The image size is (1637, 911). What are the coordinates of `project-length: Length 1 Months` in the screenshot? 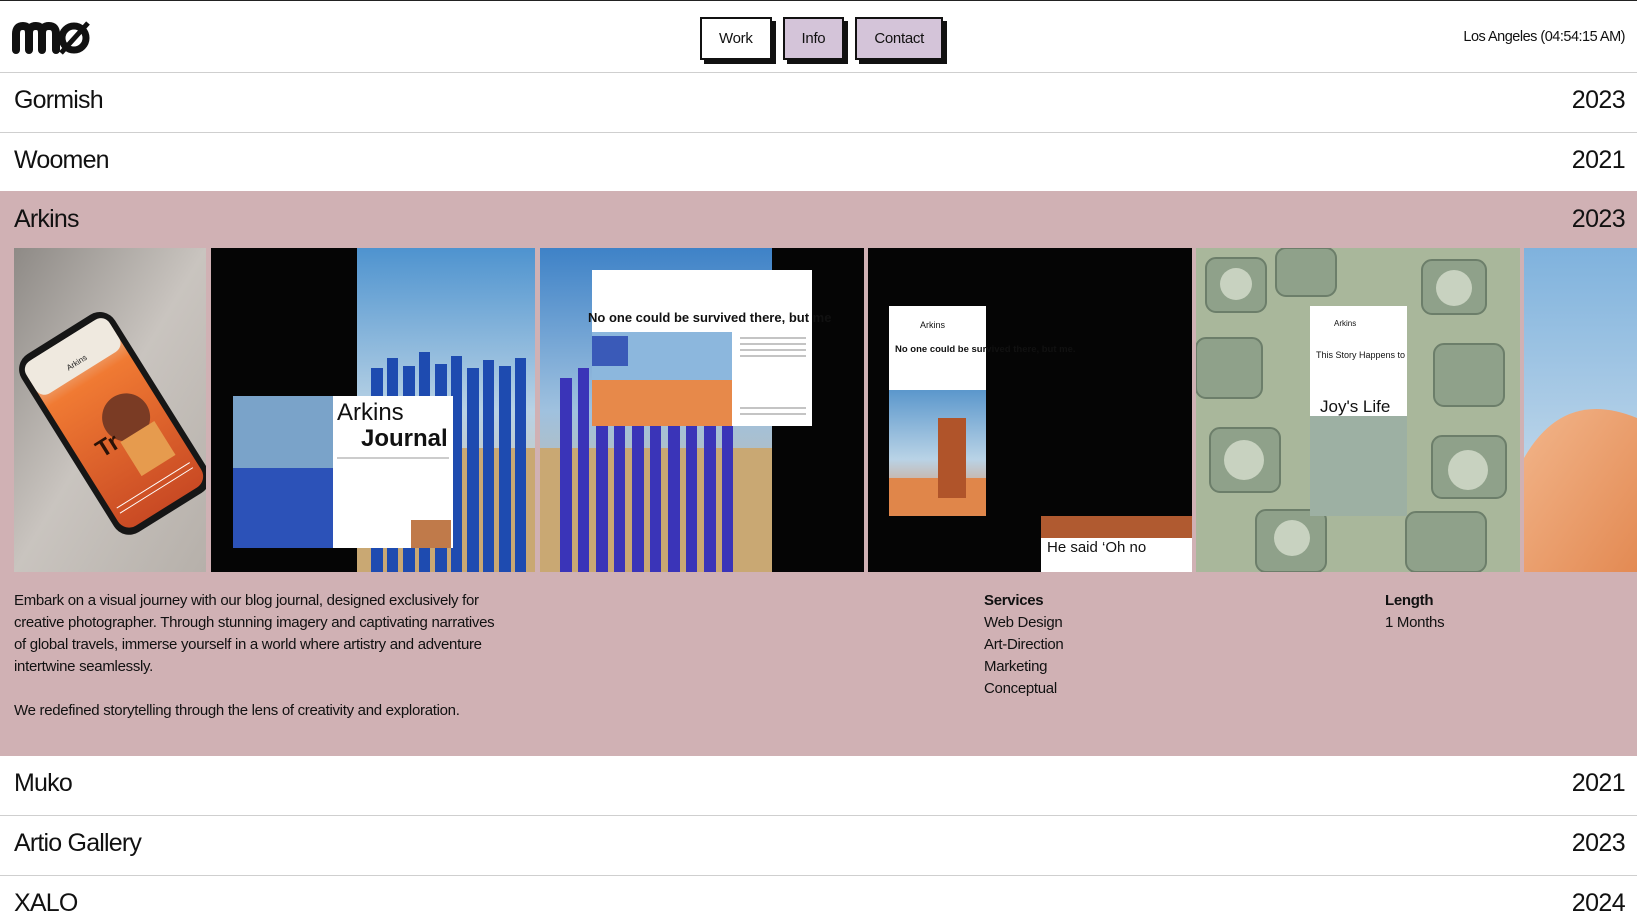 It's located at (1415, 612).